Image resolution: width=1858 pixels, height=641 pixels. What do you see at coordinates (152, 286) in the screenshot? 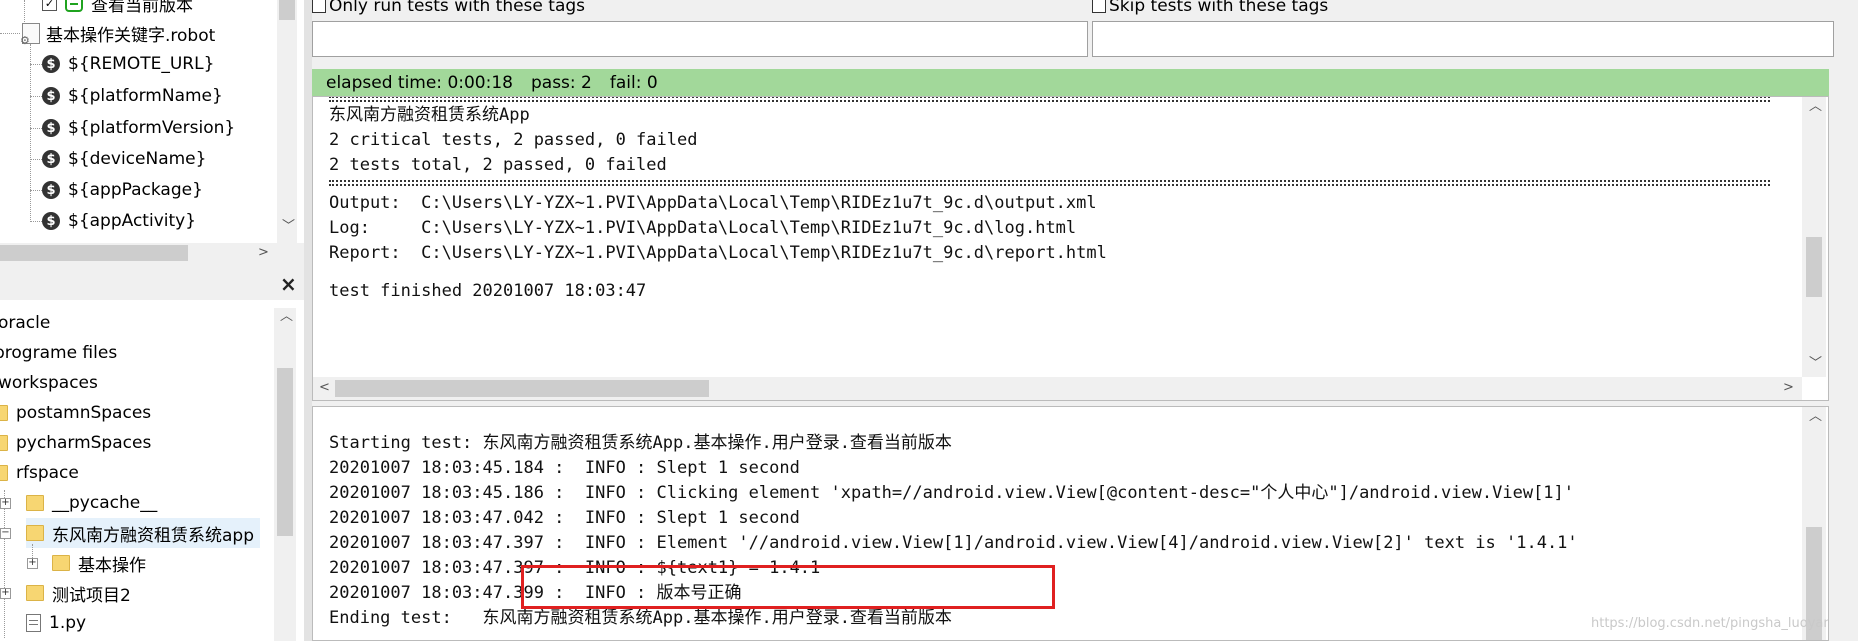
I see `file-tree-header: ×` at bounding box center [152, 286].